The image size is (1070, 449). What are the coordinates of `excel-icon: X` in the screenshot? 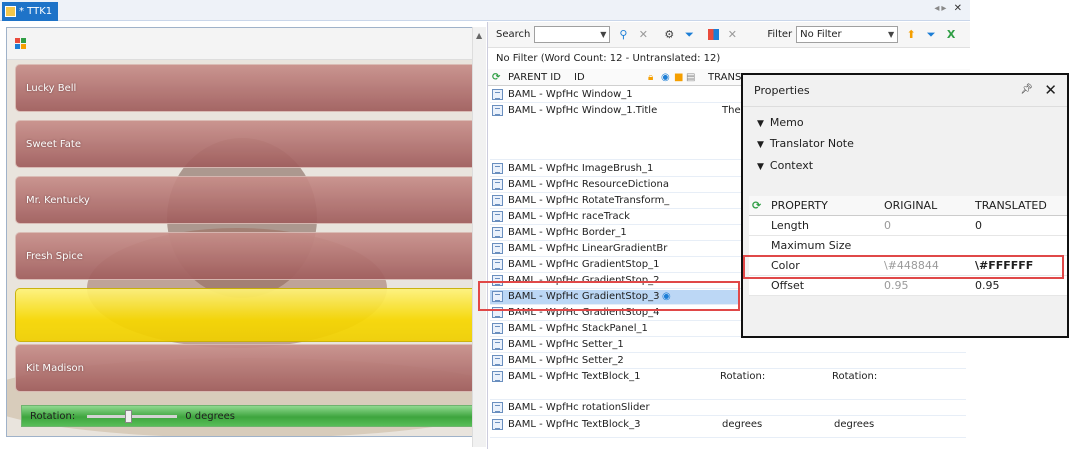 It's located at (951, 35).